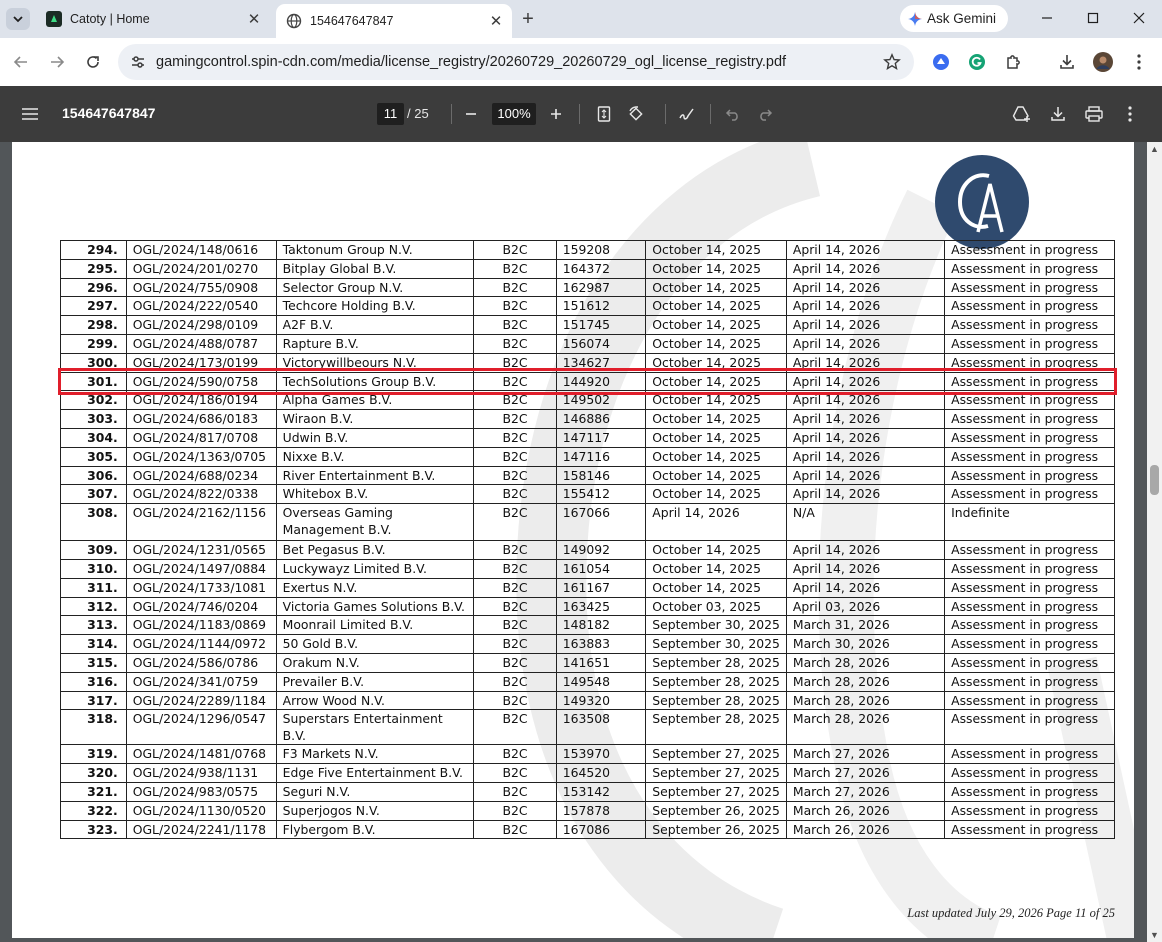  I want to click on expiry-date: March 26, 2026, so click(865, 810).